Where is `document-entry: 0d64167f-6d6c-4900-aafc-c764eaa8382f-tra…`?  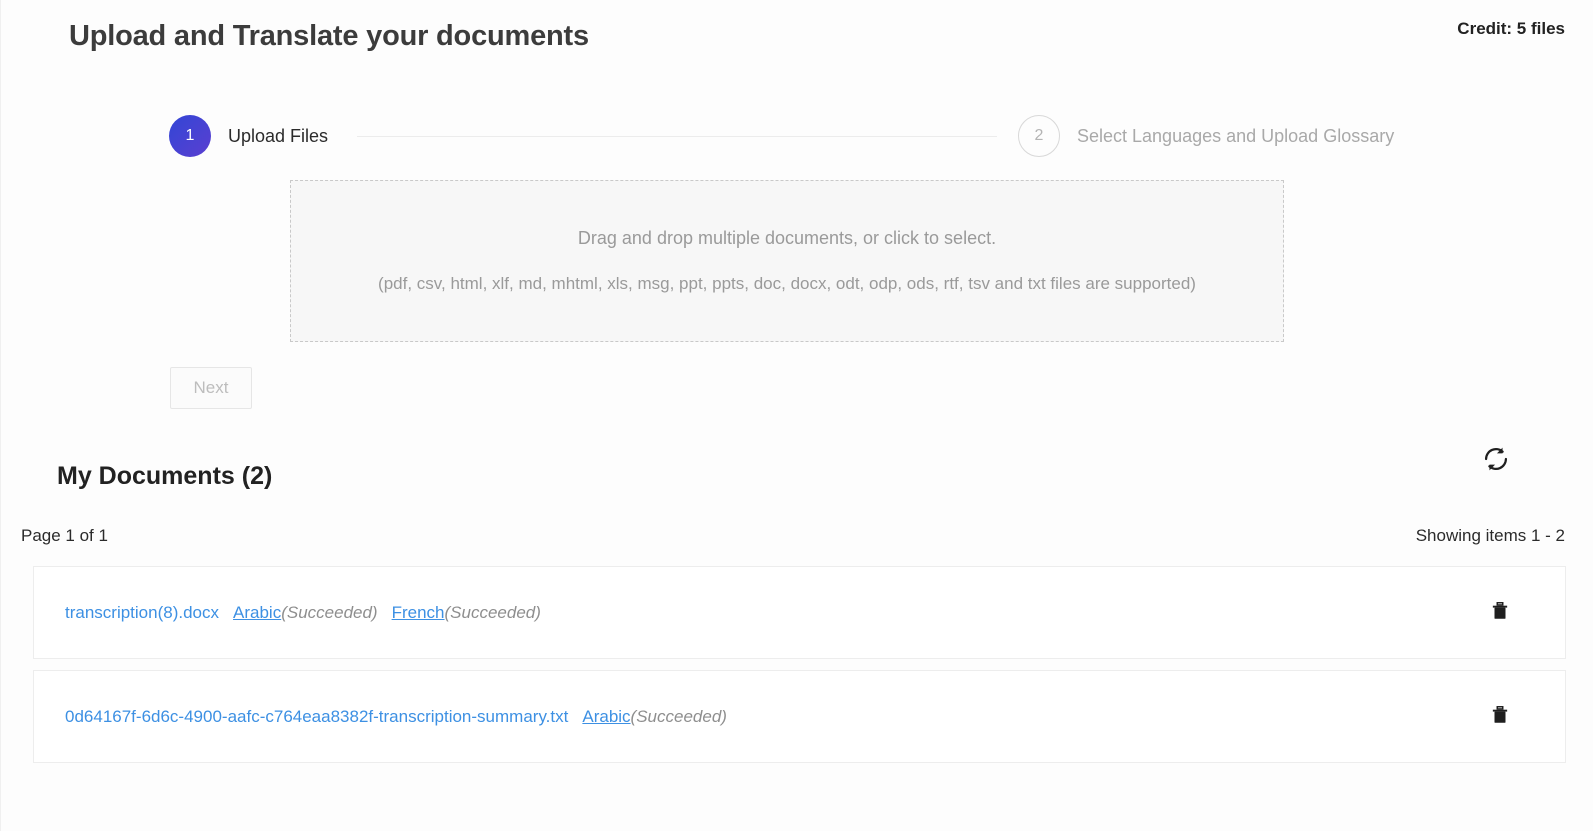 document-entry: 0d64167f-6d6c-4900-aafc-c764eaa8382f-tra… is located at coordinates (396, 717).